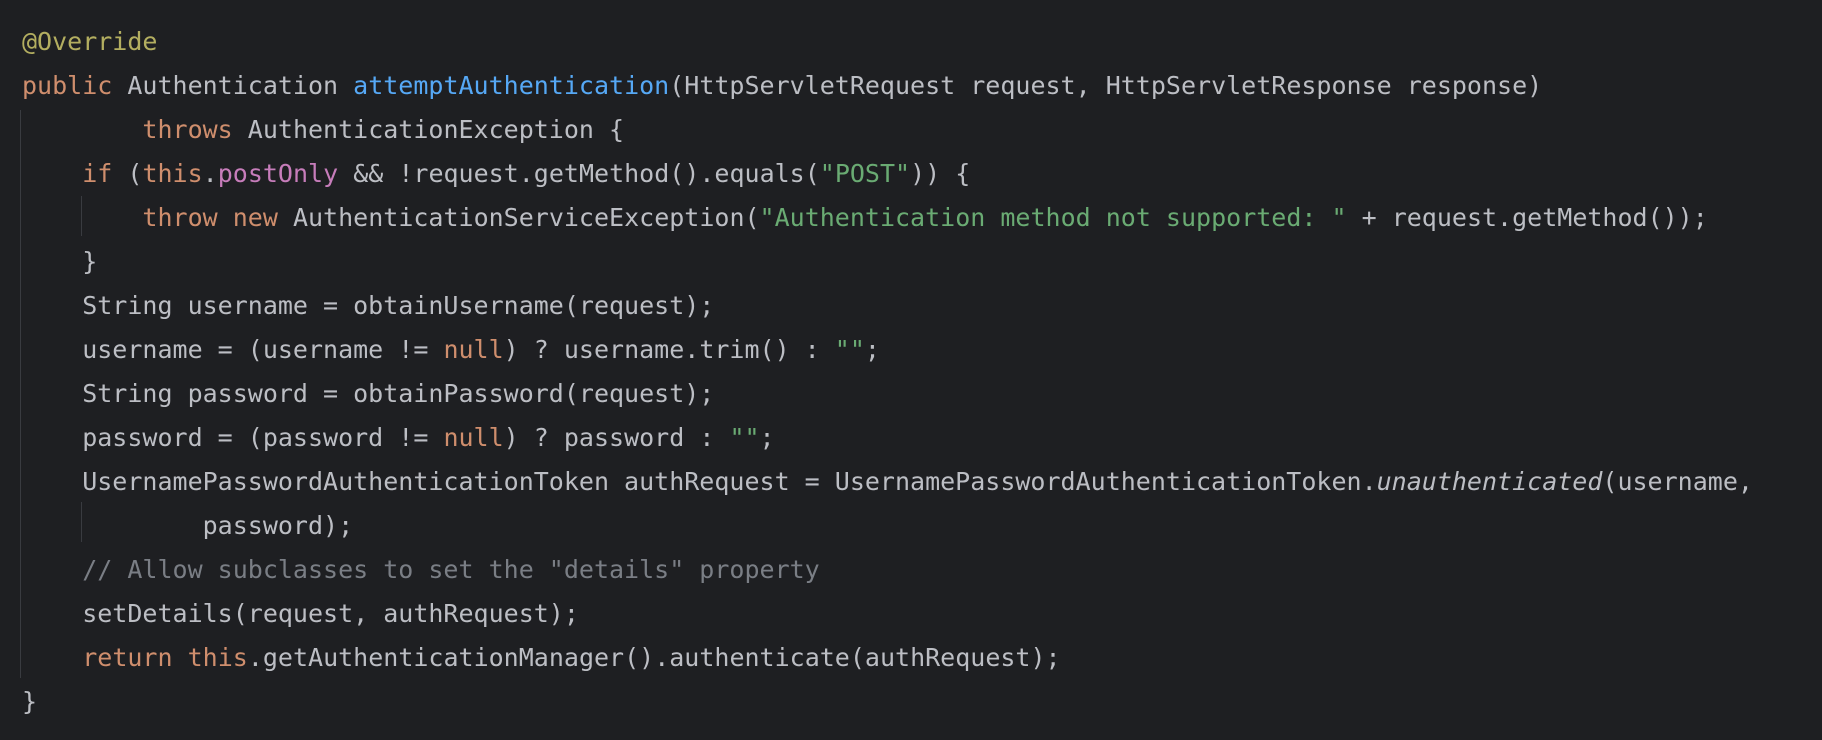 The image size is (1822, 740). Describe the element at coordinates (669, 349) in the screenshot. I see `code-token: ) ? username.trim() :` at that location.